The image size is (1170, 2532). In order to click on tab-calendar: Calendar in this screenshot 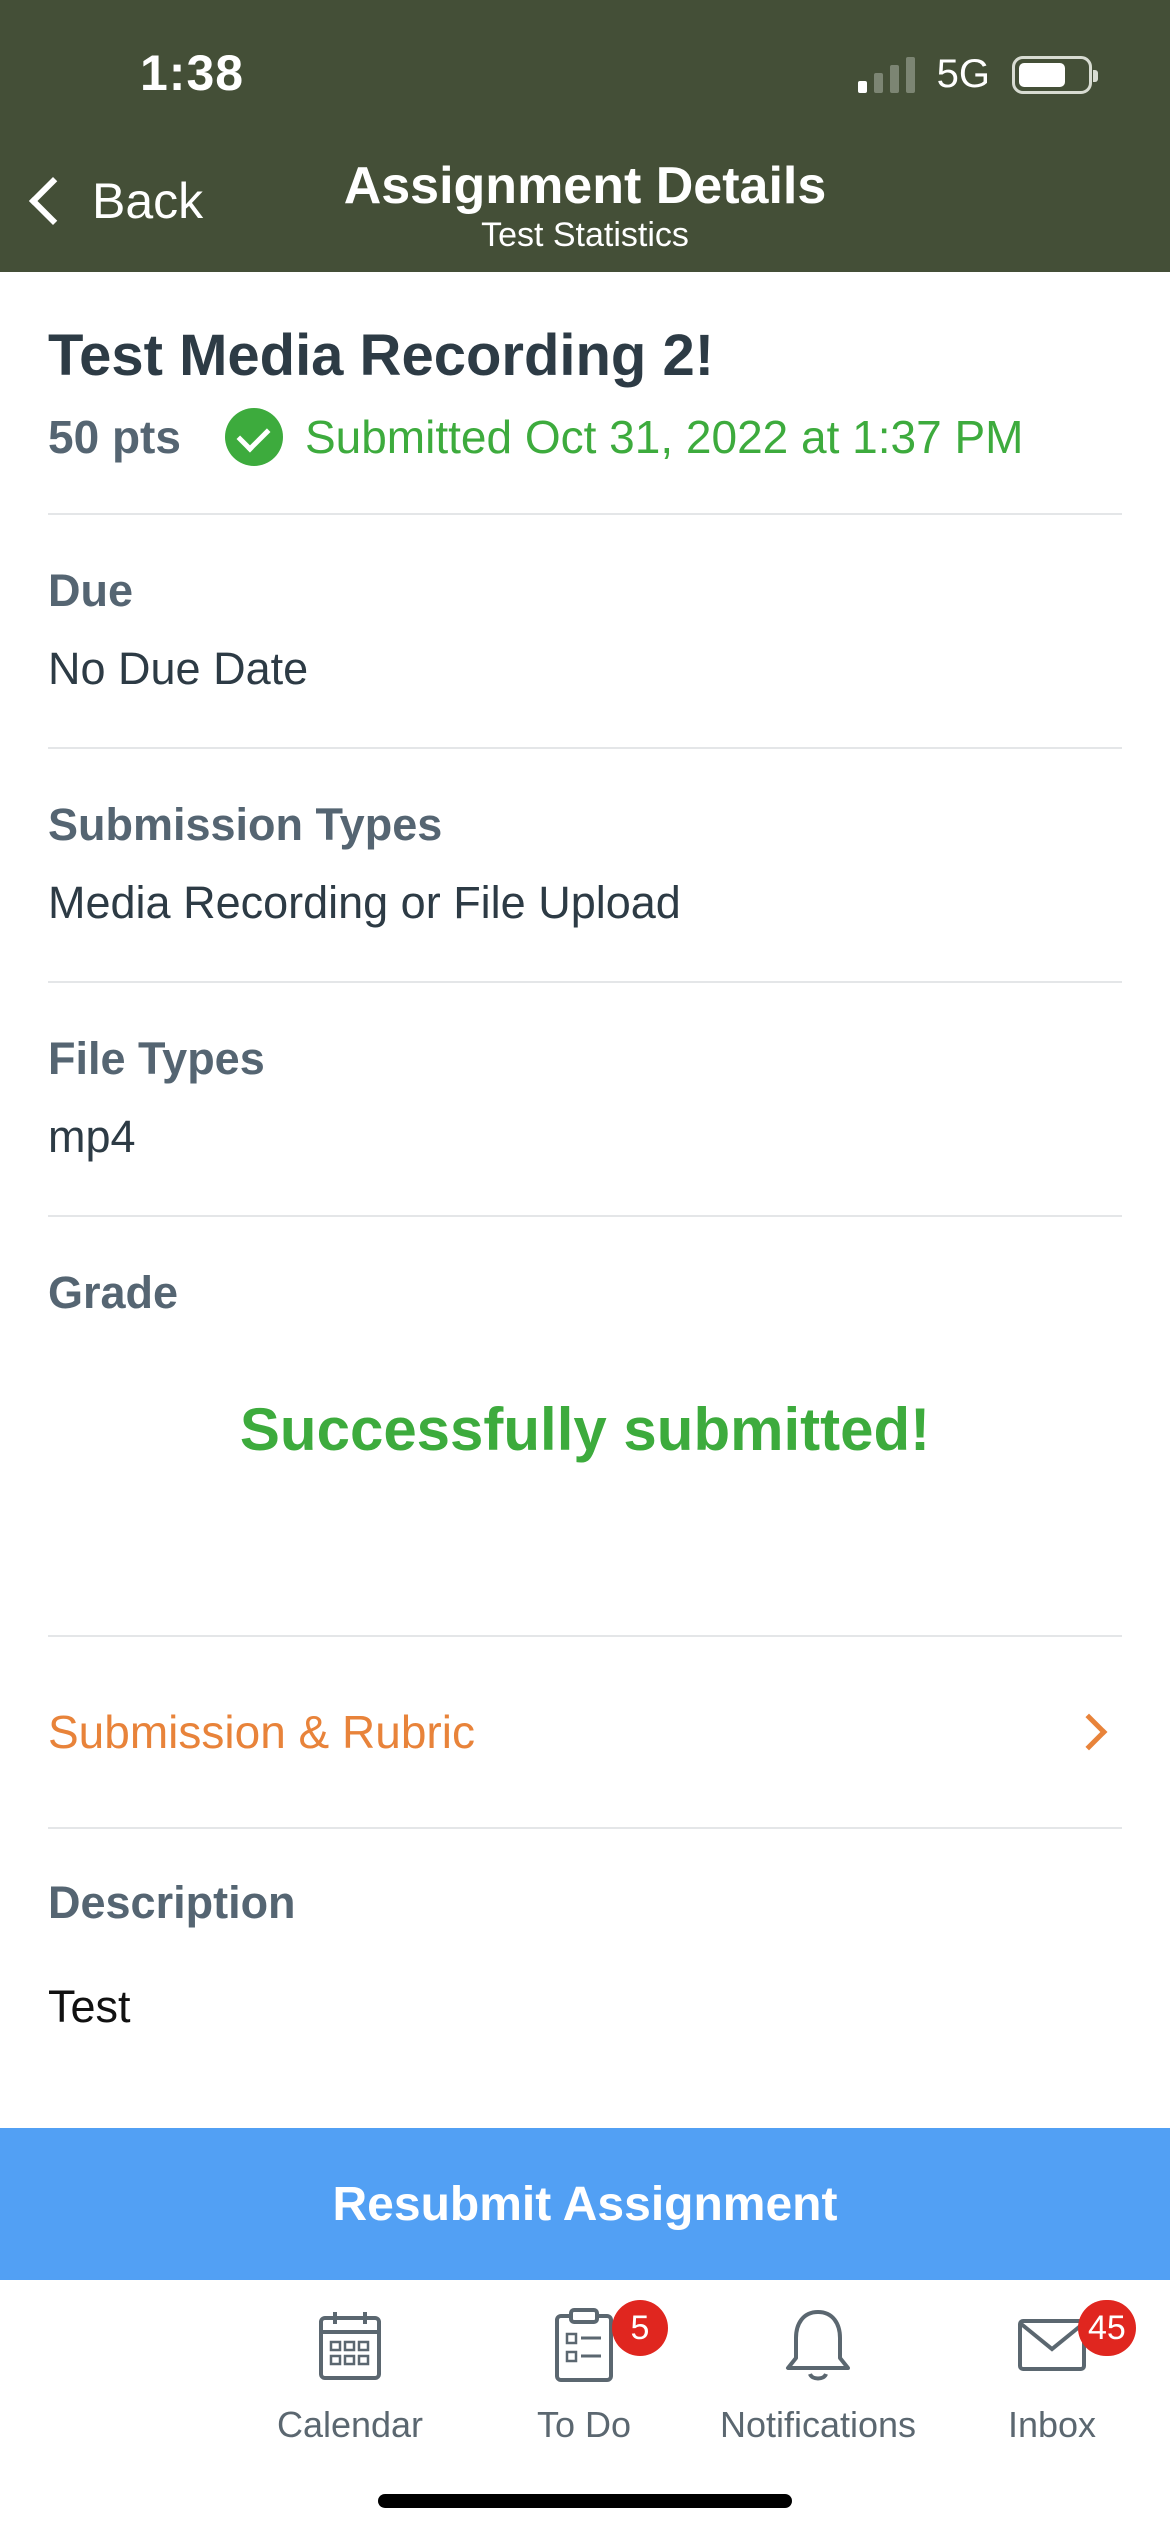, I will do `click(350, 2373)`.